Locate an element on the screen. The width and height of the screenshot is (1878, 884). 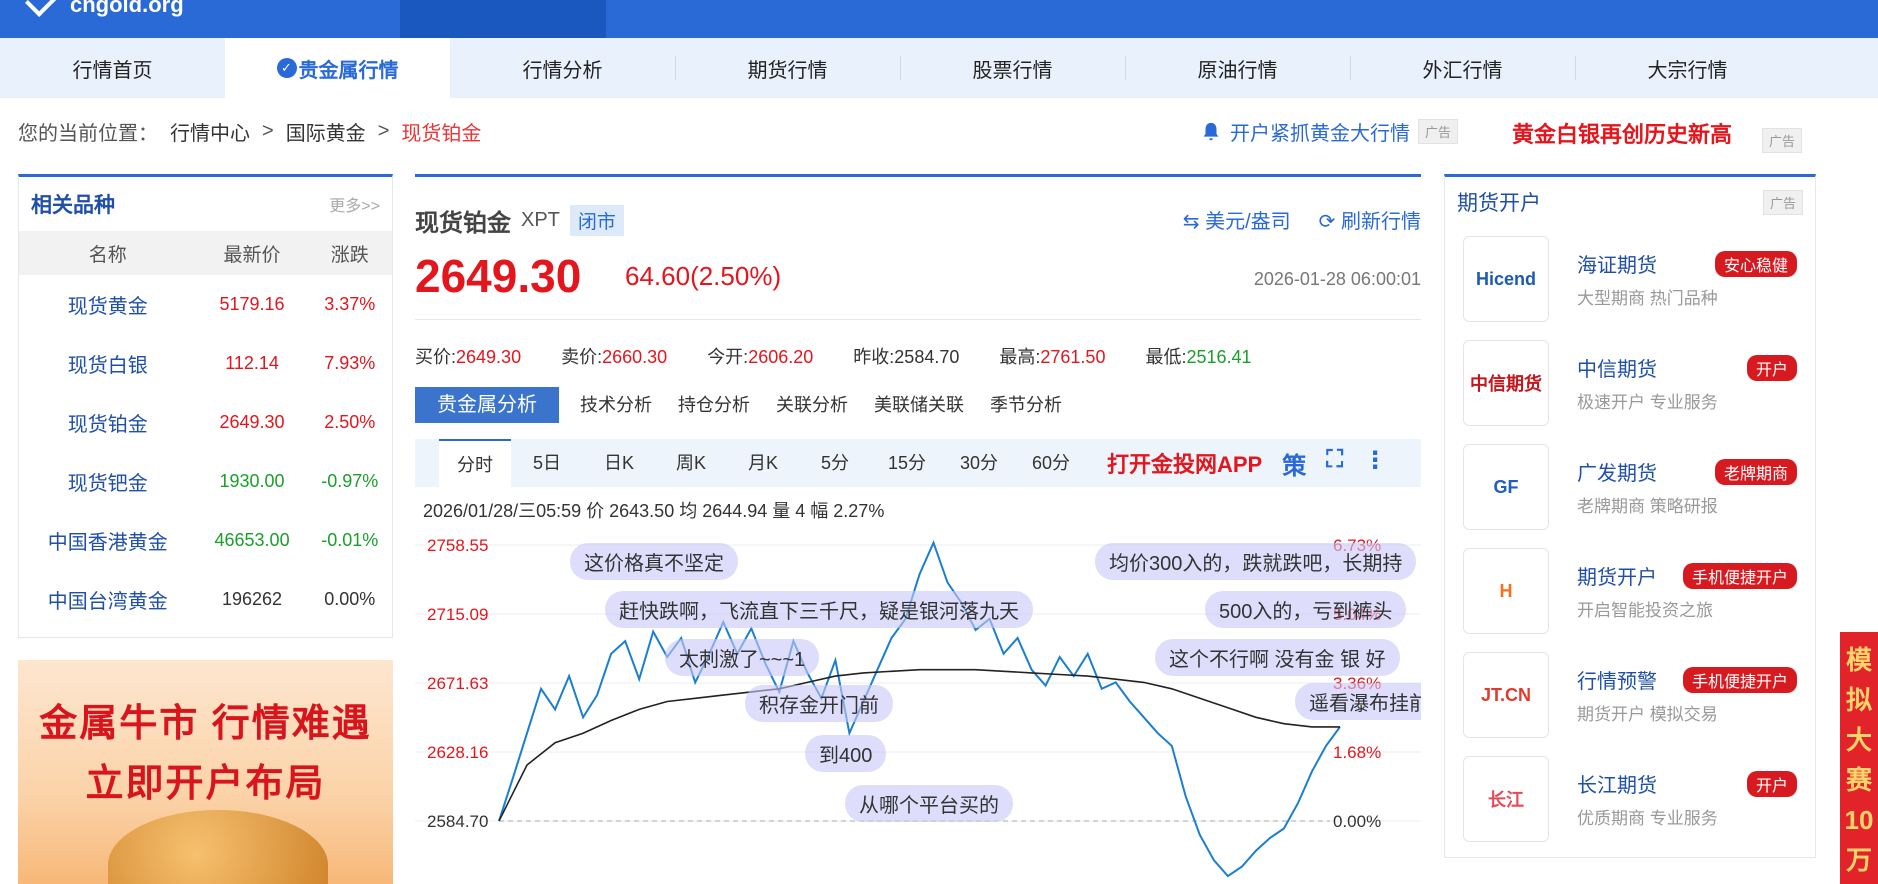
broker-text: 海证期货大型期商 热门品种 is located at coordinates (1647, 279).